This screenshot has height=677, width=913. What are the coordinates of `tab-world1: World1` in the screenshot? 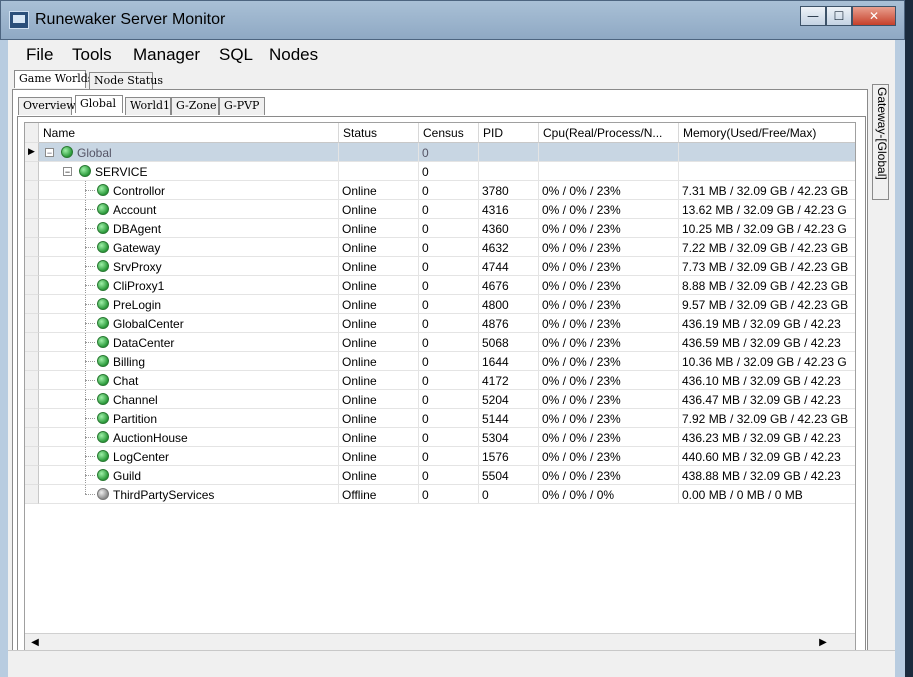 It's located at (148, 106).